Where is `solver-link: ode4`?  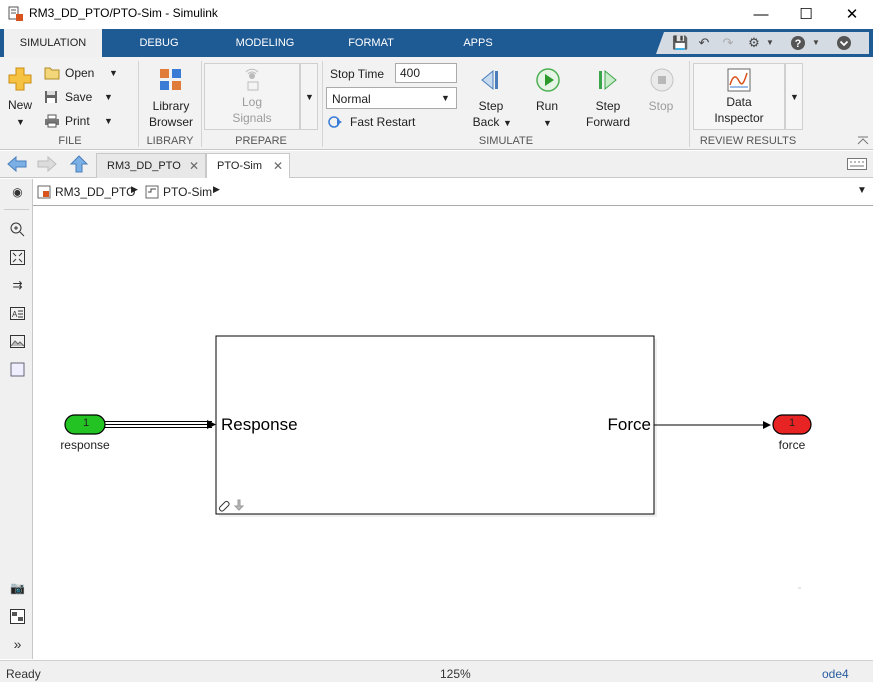 solver-link: ode4 is located at coordinates (835, 674).